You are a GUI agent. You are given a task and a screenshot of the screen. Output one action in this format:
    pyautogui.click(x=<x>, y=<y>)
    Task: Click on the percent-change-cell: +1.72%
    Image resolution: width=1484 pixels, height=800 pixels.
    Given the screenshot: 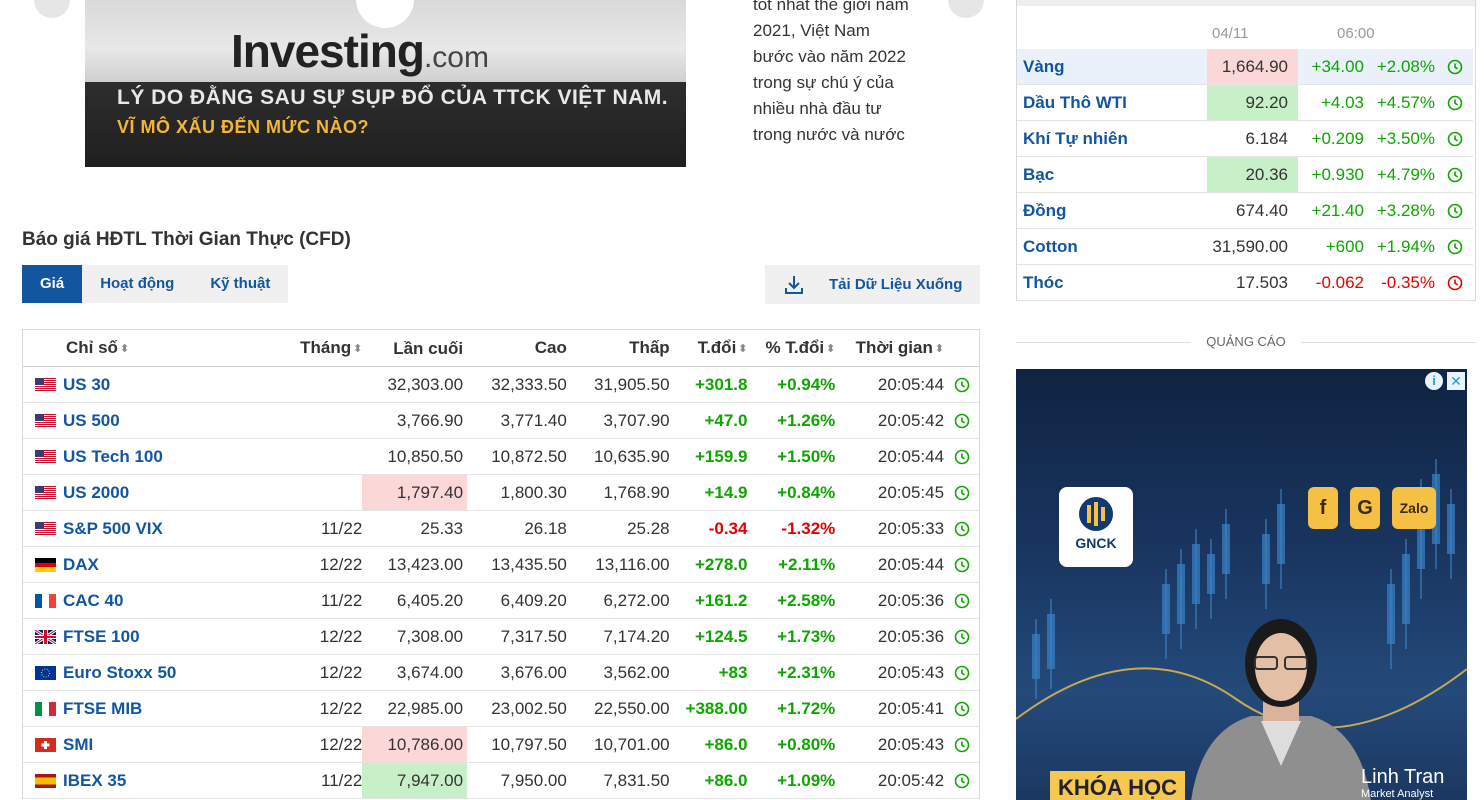 What is the action you would take?
    pyautogui.click(x=806, y=708)
    